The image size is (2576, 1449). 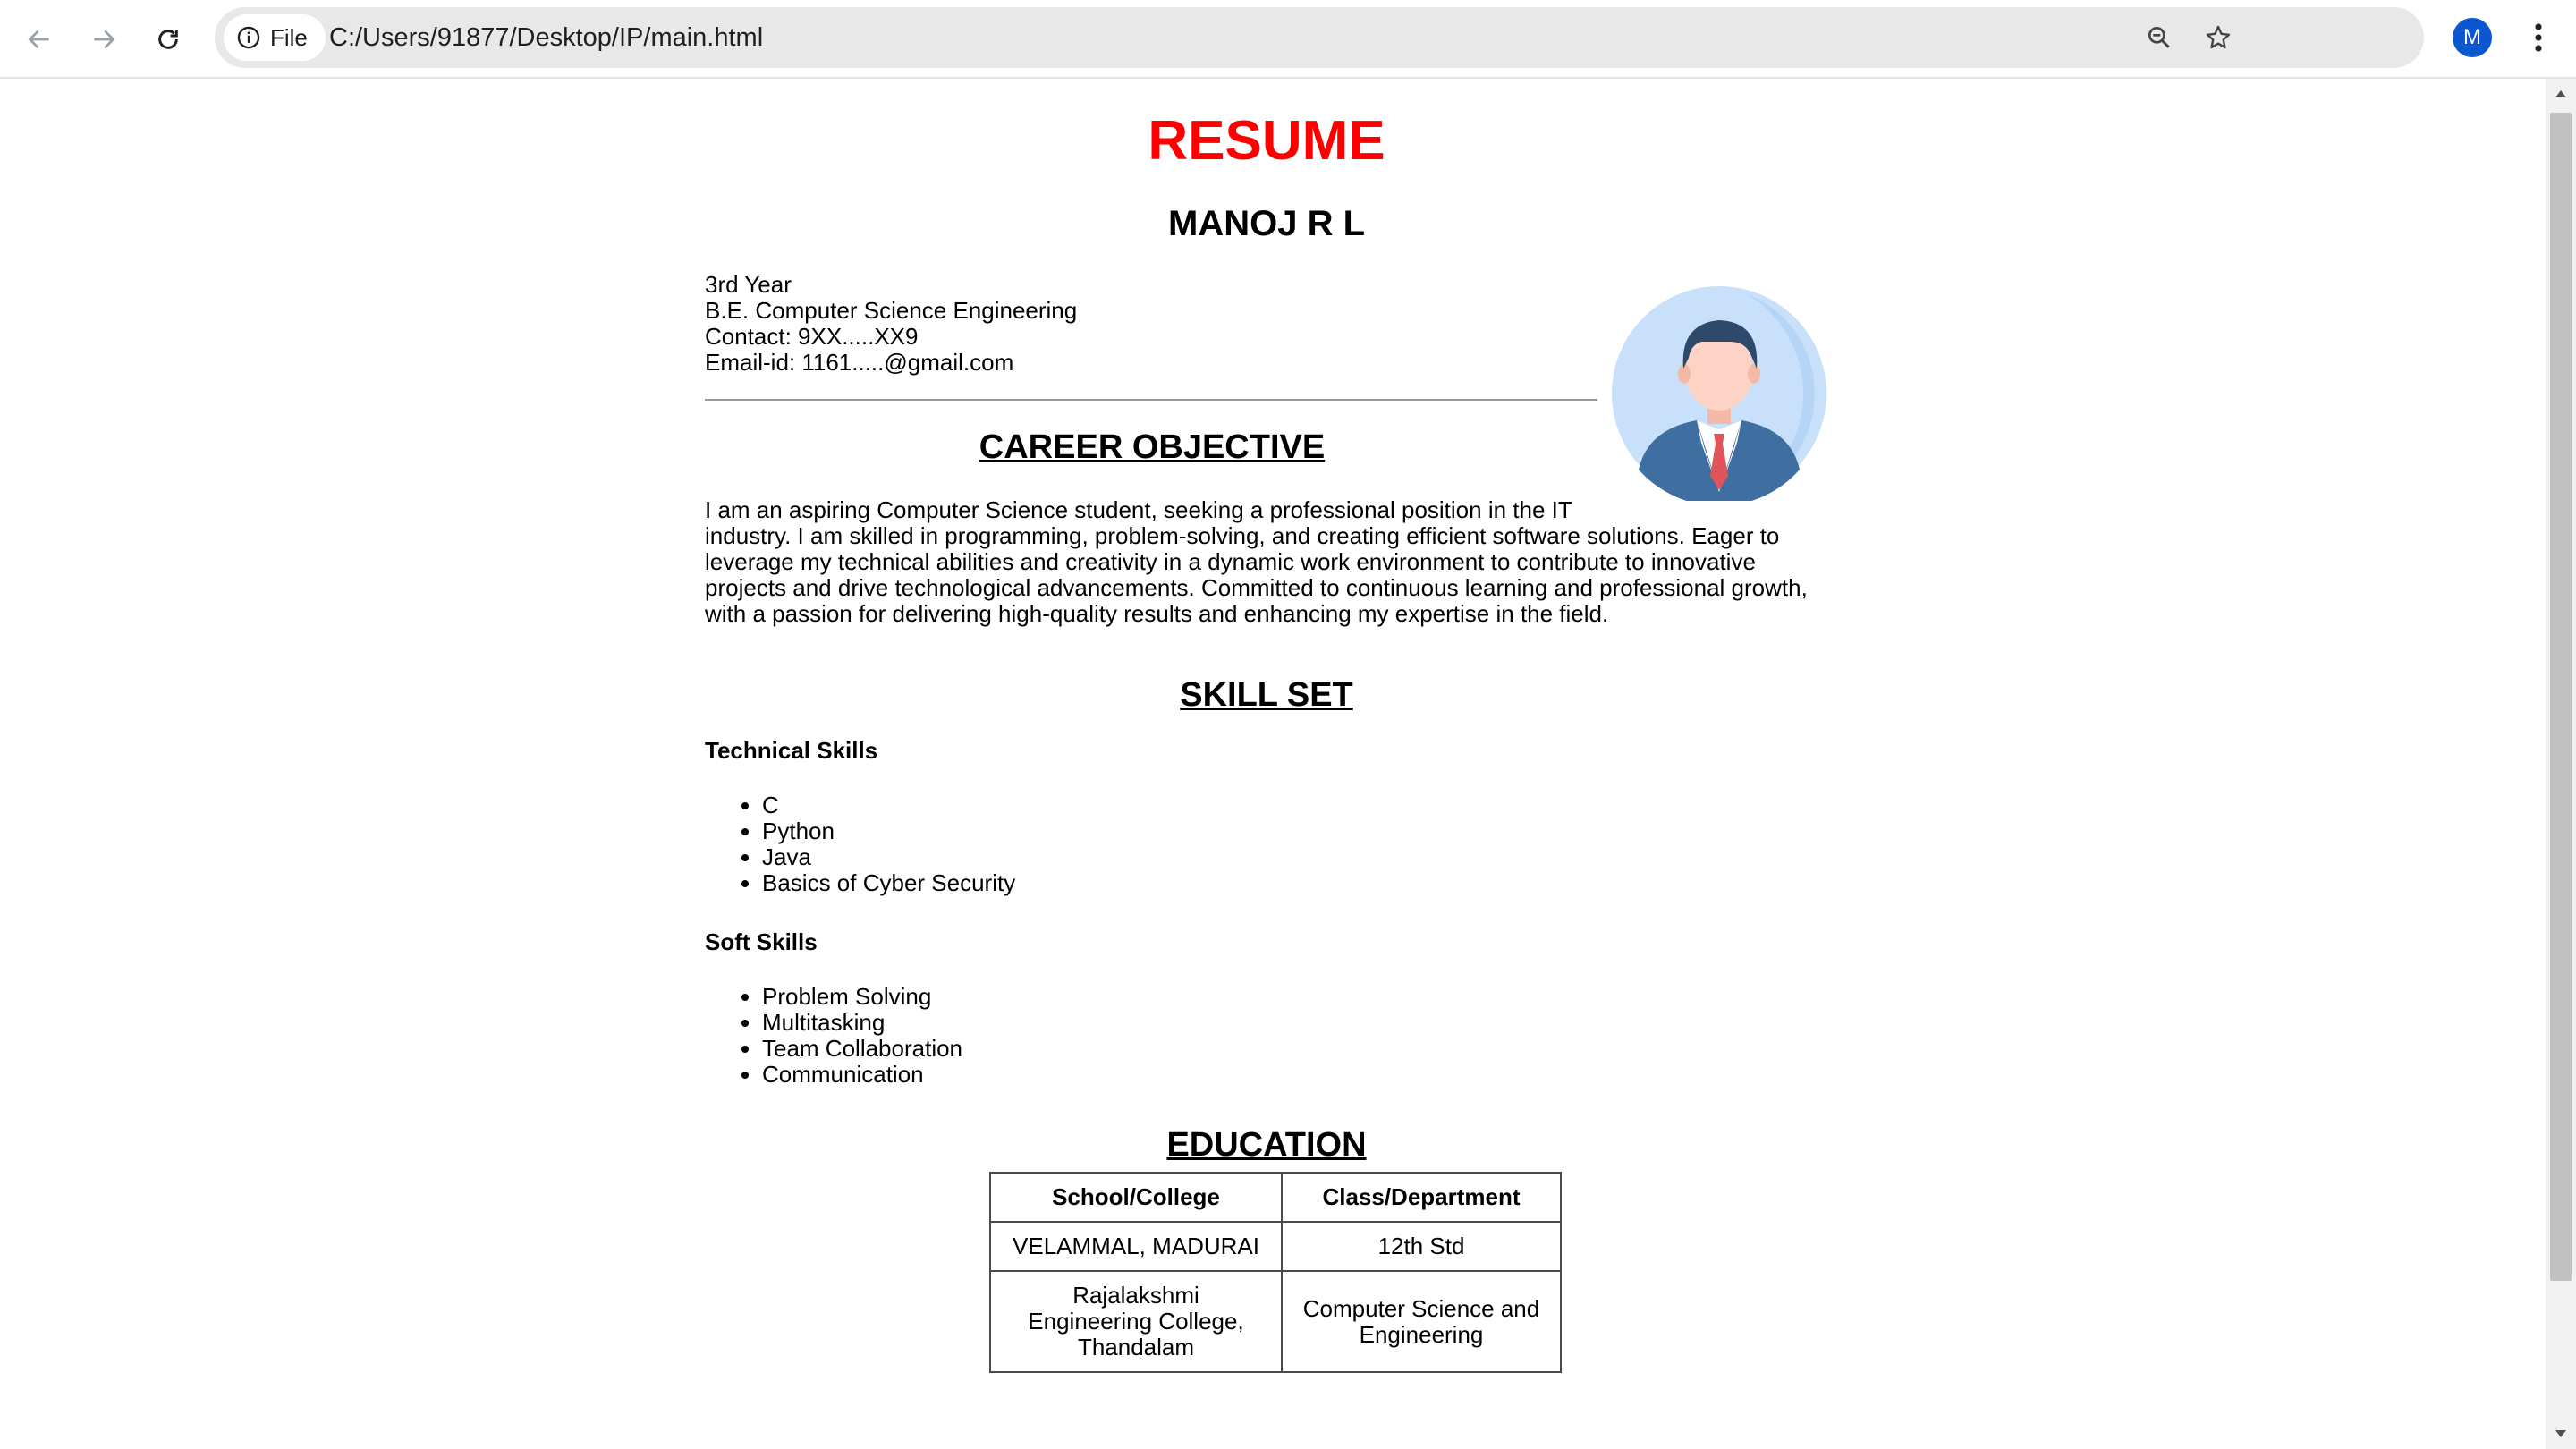 I want to click on list-item: C, so click(x=888, y=805).